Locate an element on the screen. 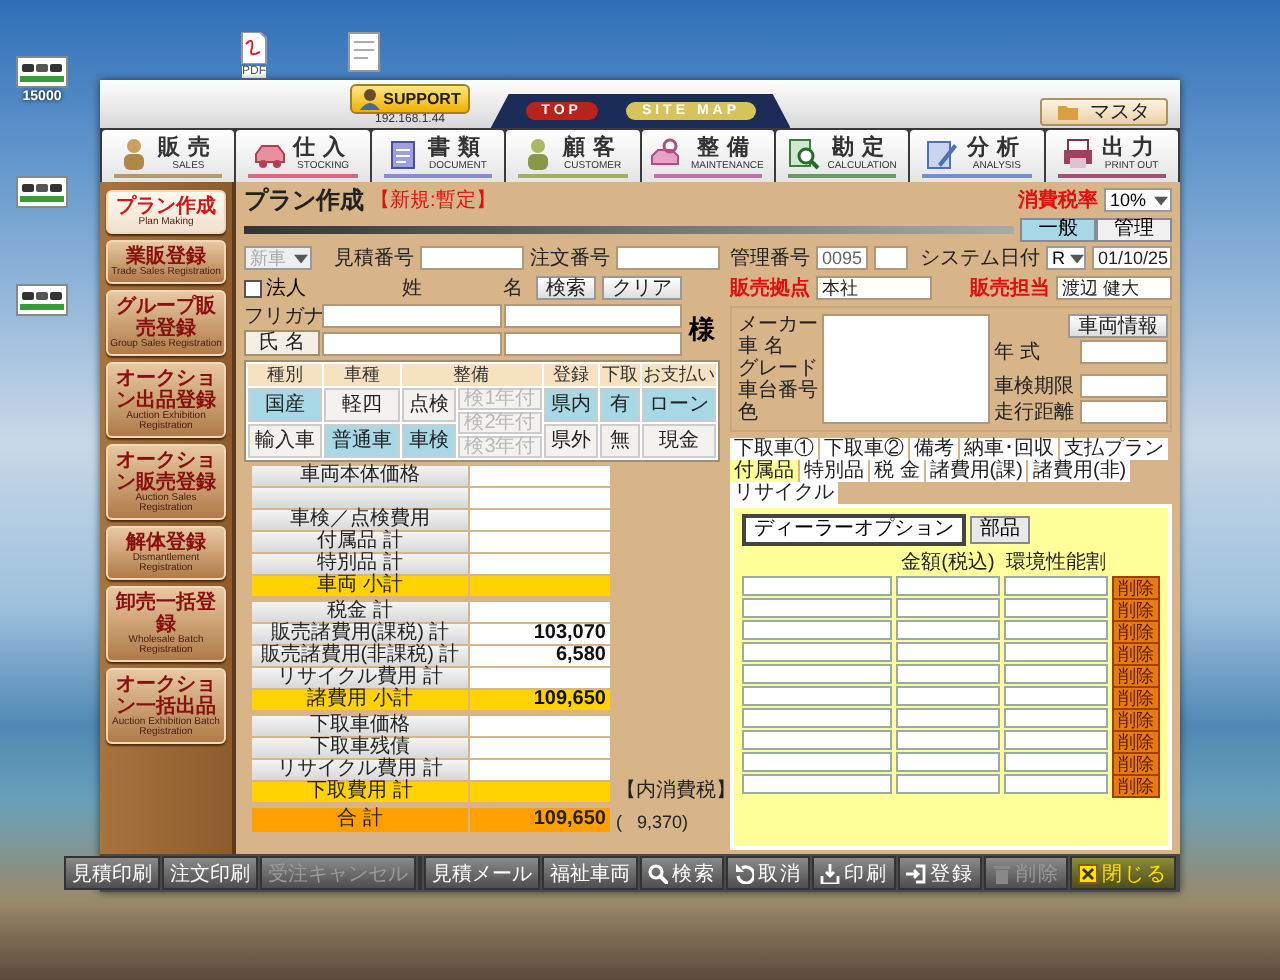  dropdown: R is located at coordinates (1066, 258).